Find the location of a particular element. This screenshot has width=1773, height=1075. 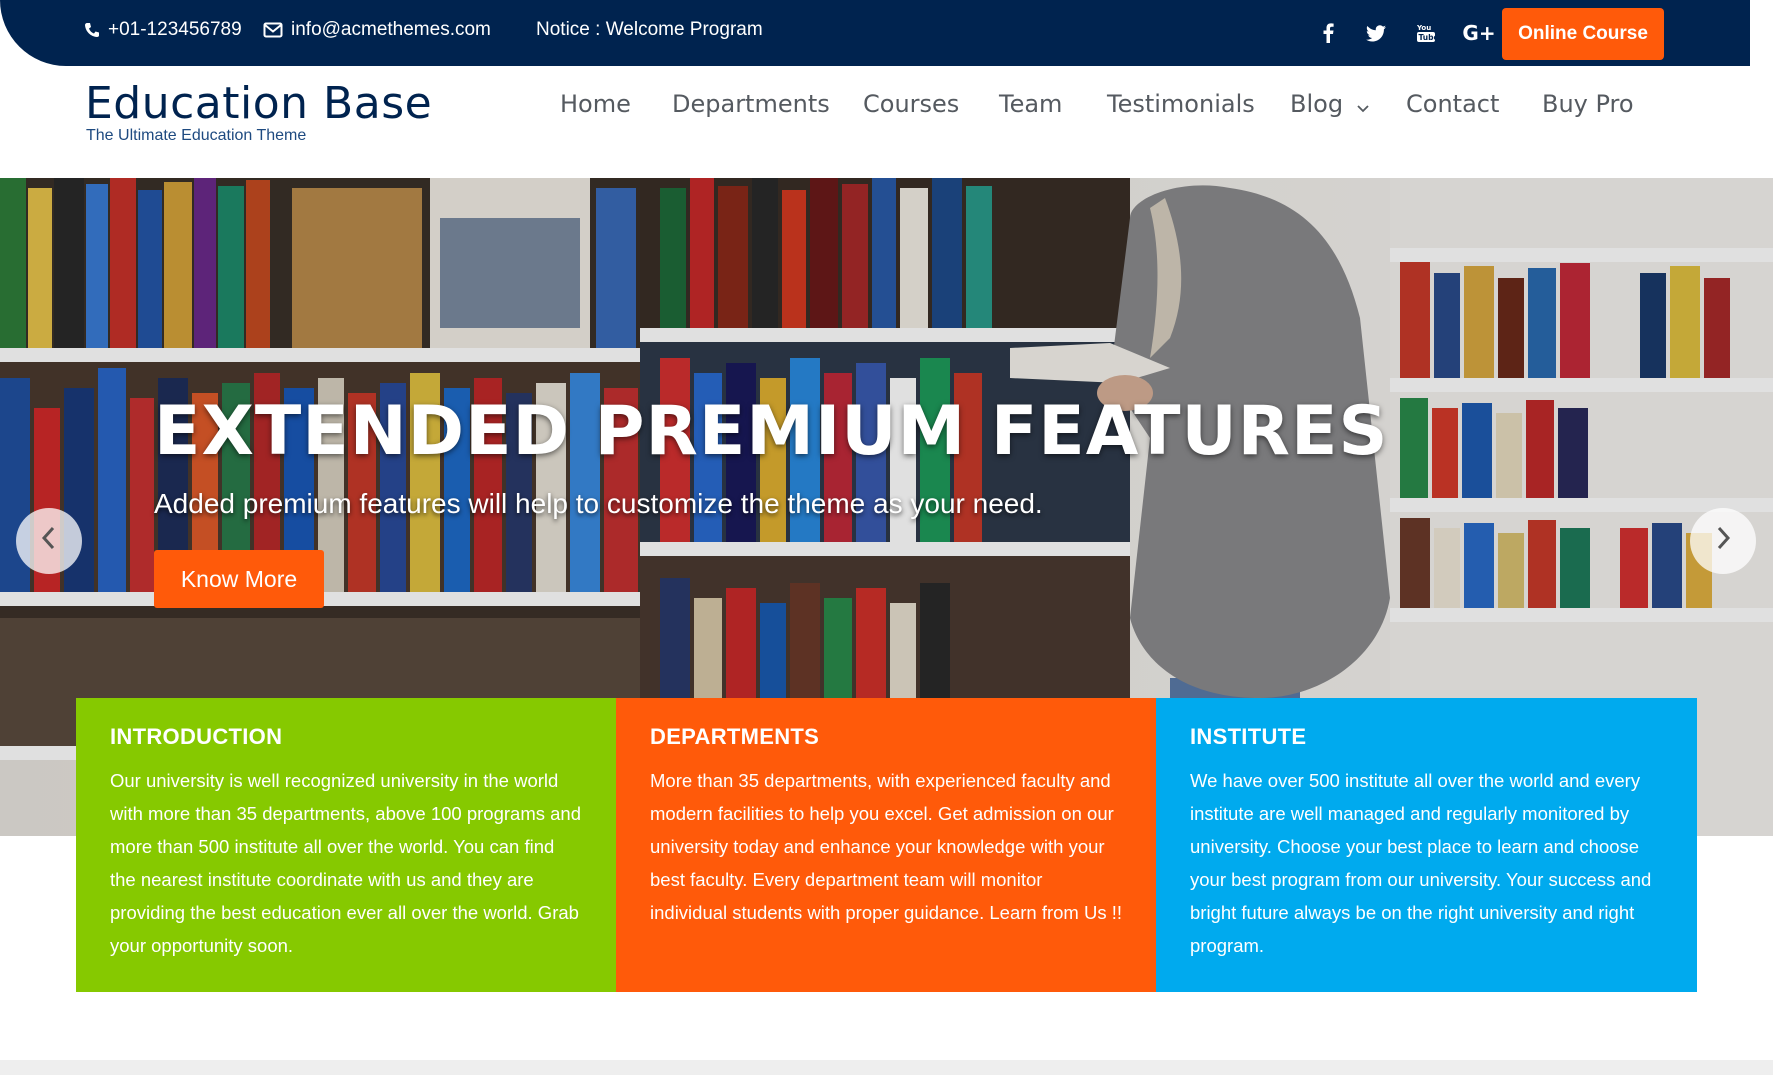

nav-item-home: Home is located at coordinates (595, 104).